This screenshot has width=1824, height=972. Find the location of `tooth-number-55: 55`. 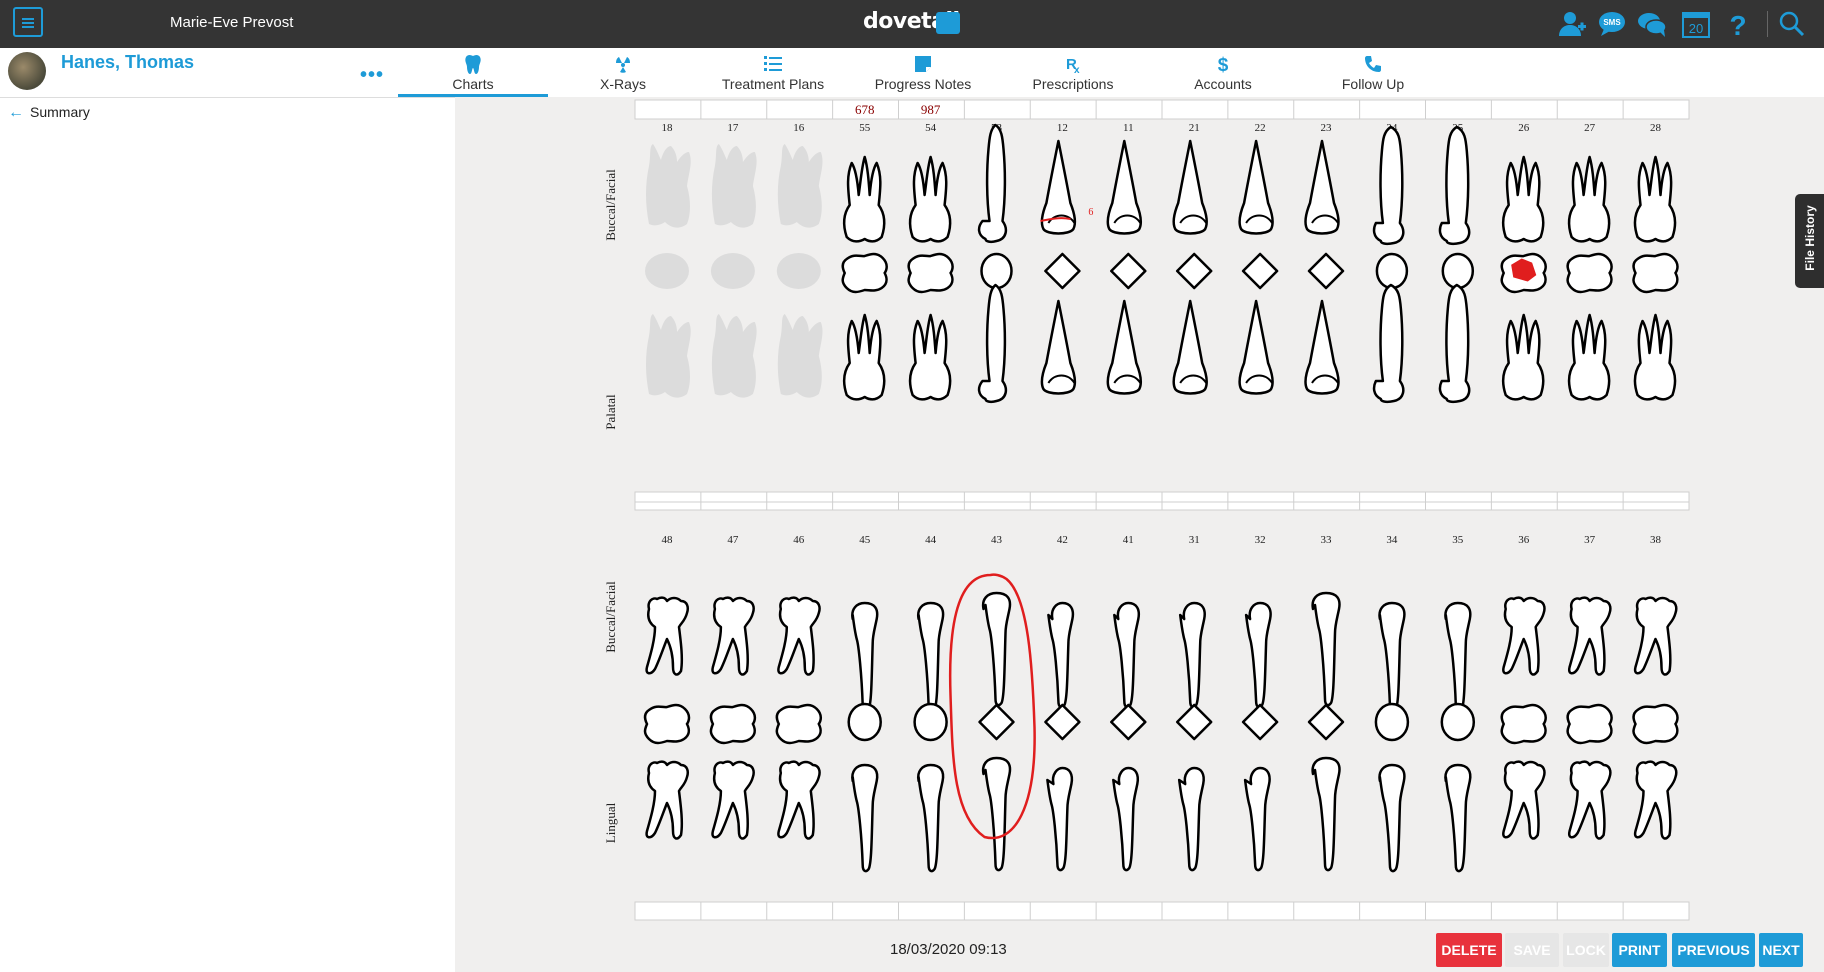

tooth-number-55: 55 is located at coordinates (865, 128).